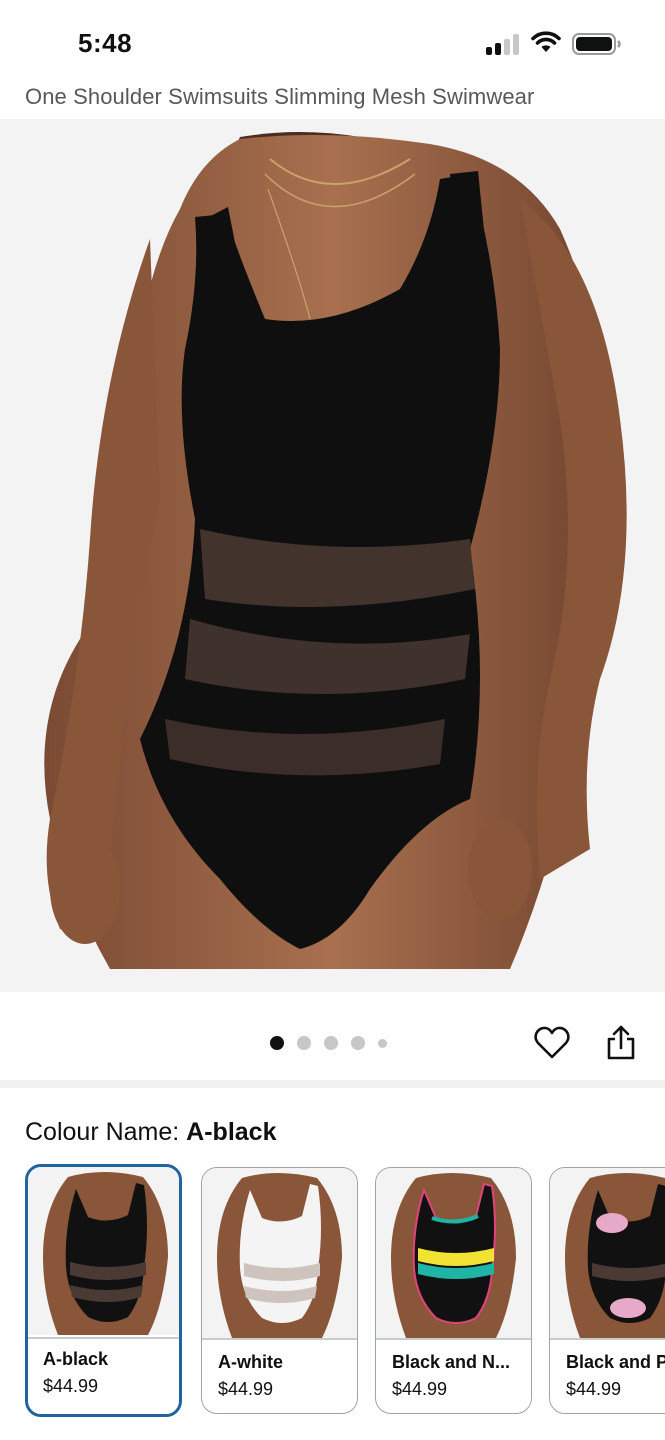 The image size is (665, 1440). Describe the element at coordinates (552, 1043) in the screenshot. I see `heart-icon` at that location.